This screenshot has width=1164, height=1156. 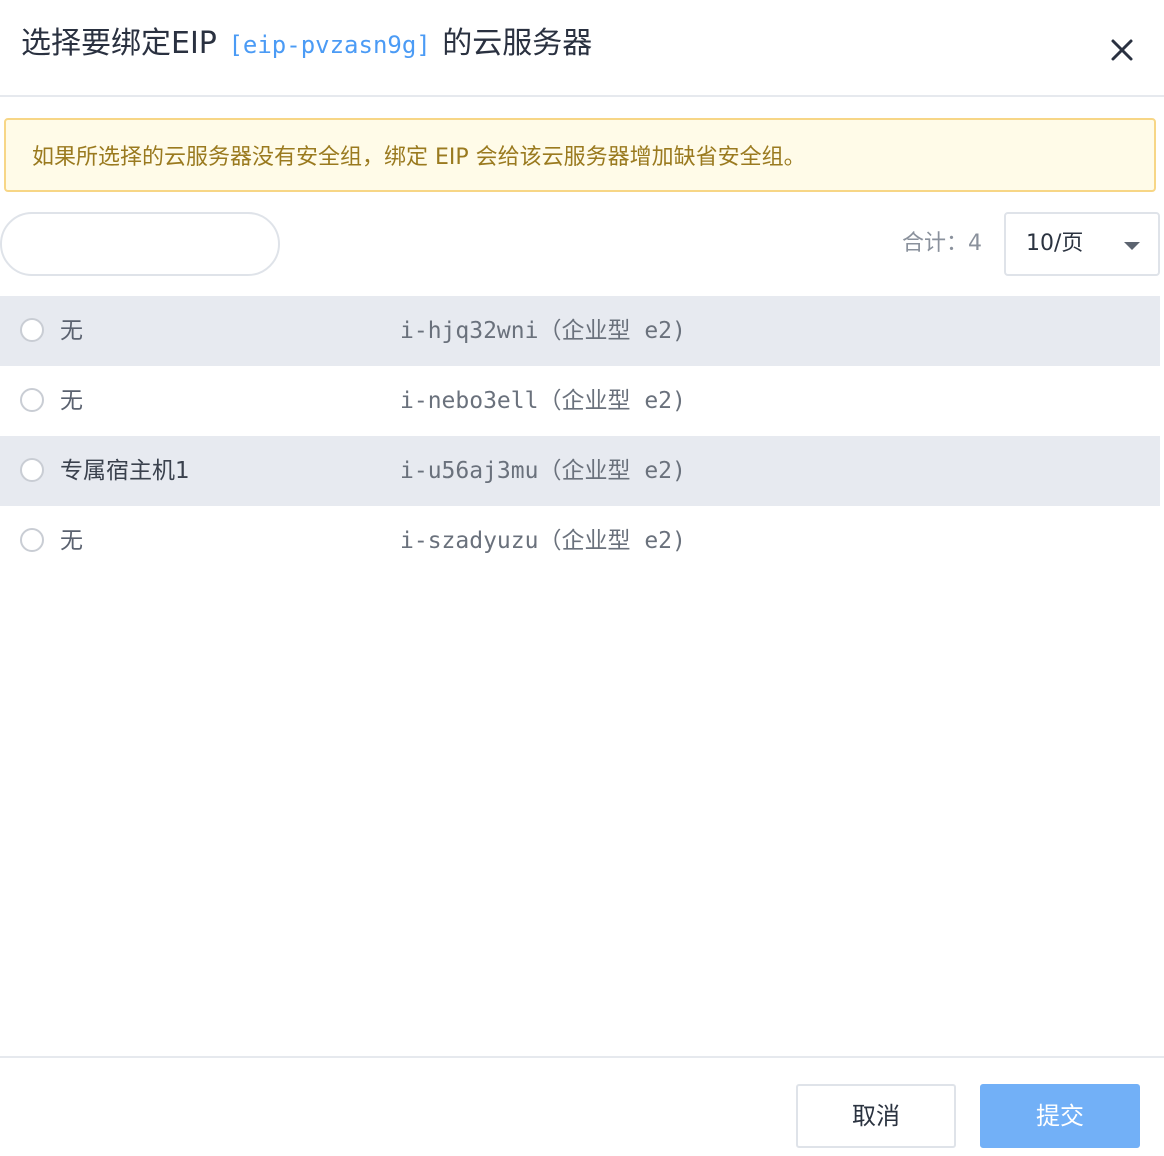 I want to click on table-row: 专属宿主机1 i-u56aj3mu（企业型 e2), so click(x=580, y=471).